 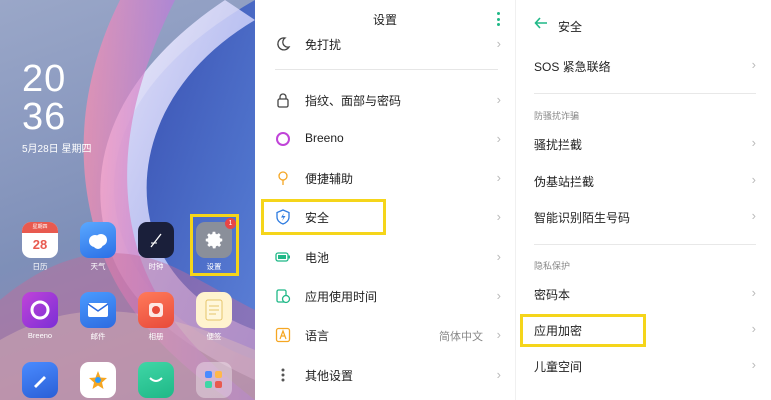 What do you see at coordinates (156, 266) in the screenshot?
I see `app-label: 时钟` at bounding box center [156, 266].